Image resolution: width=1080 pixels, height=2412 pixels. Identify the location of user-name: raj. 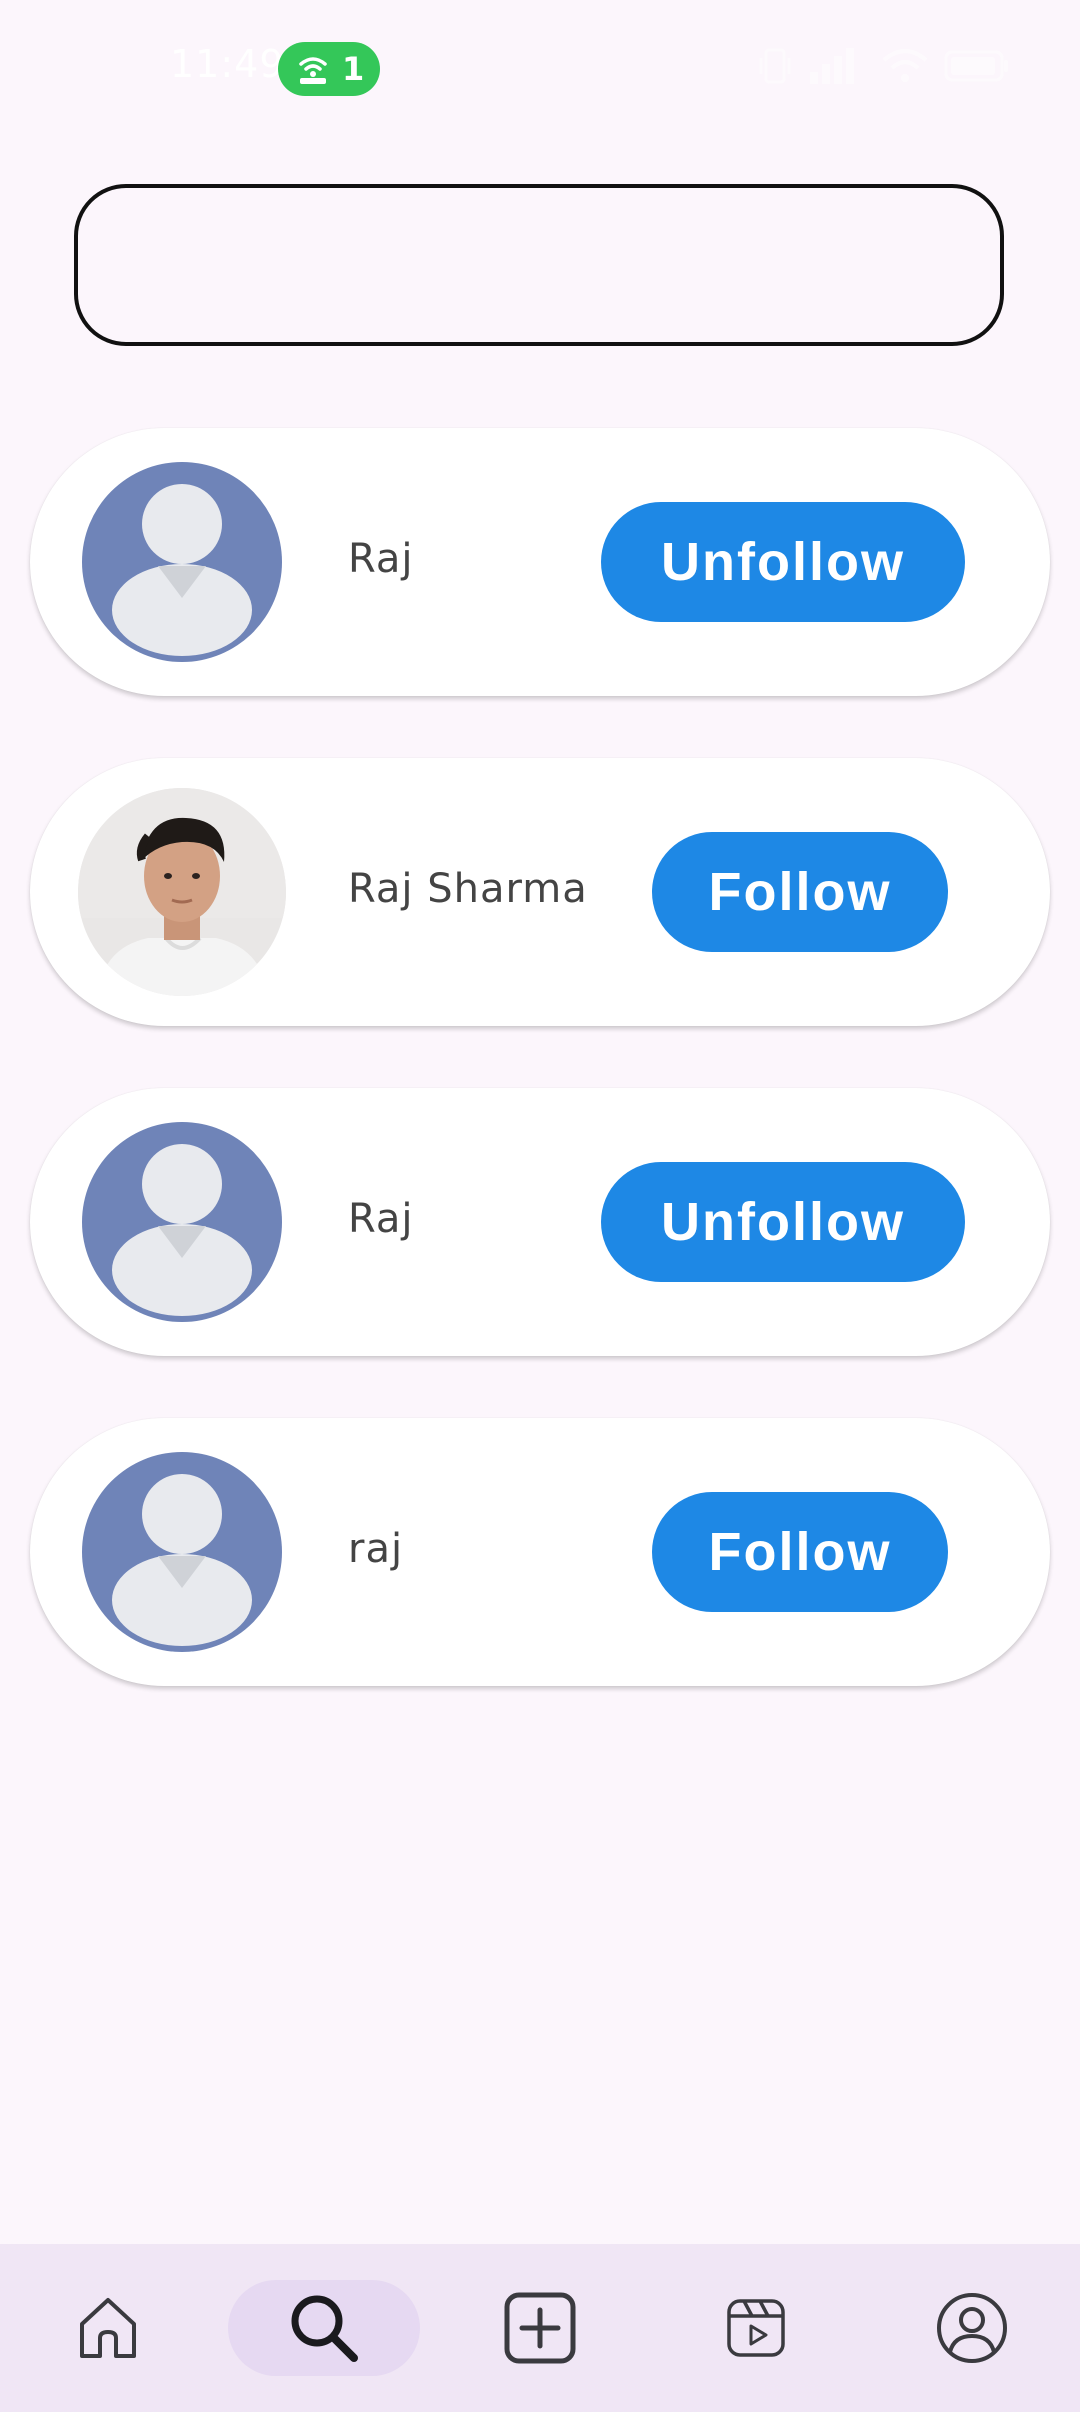
(375, 1549).